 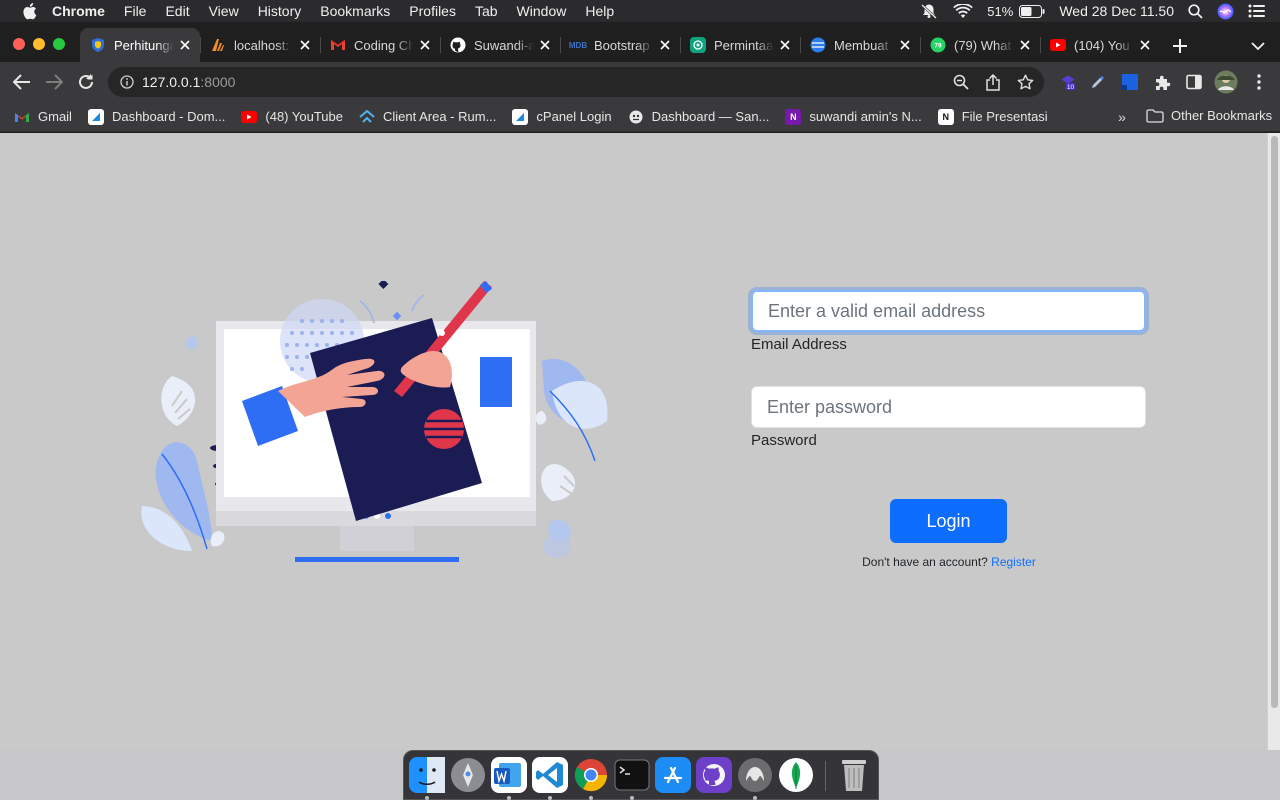 I want to click on more-vertical-icon, so click(x=1259, y=82).